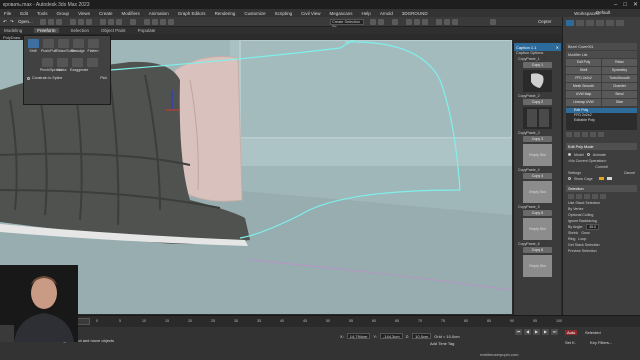  What do you see at coordinates (601, 120) in the screenshot?
I see `stack-item: Editable Poly` at bounding box center [601, 120].